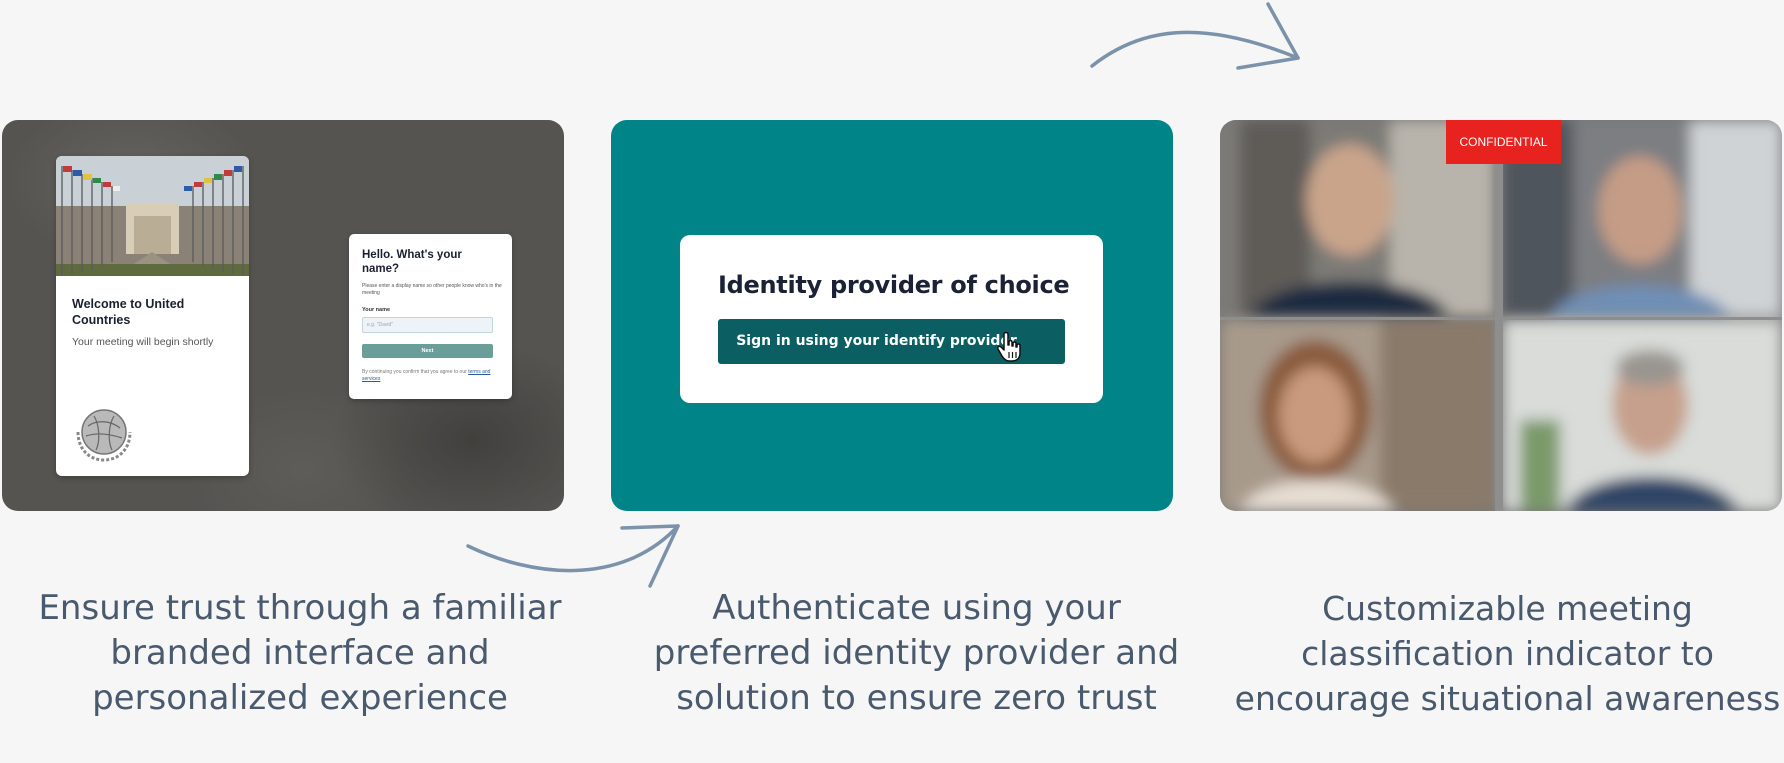 The height and width of the screenshot is (763, 1784). What do you see at coordinates (143, 342) in the screenshot?
I see `welcome-subtitle: Your meeting will begin shortly` at bounding box center [143, 342].